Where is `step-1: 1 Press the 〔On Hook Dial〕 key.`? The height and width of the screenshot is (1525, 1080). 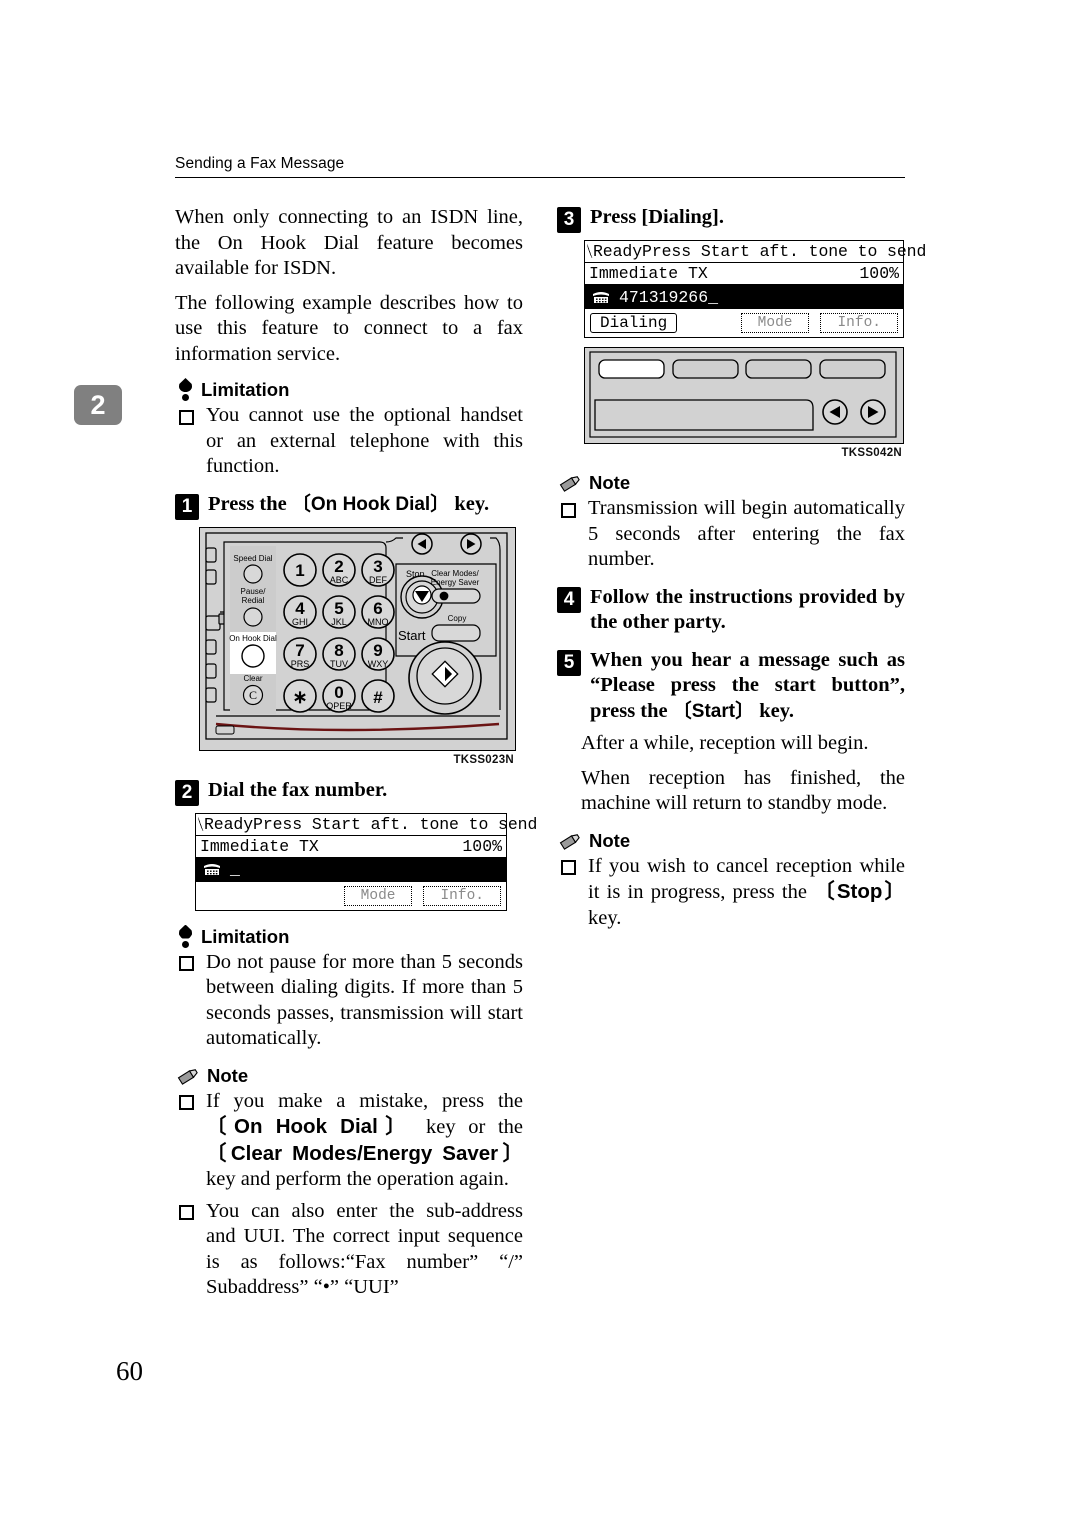
step-1: 1 Press the 〔On Hook Dial〕 key. is located at coordinates (349, 506).